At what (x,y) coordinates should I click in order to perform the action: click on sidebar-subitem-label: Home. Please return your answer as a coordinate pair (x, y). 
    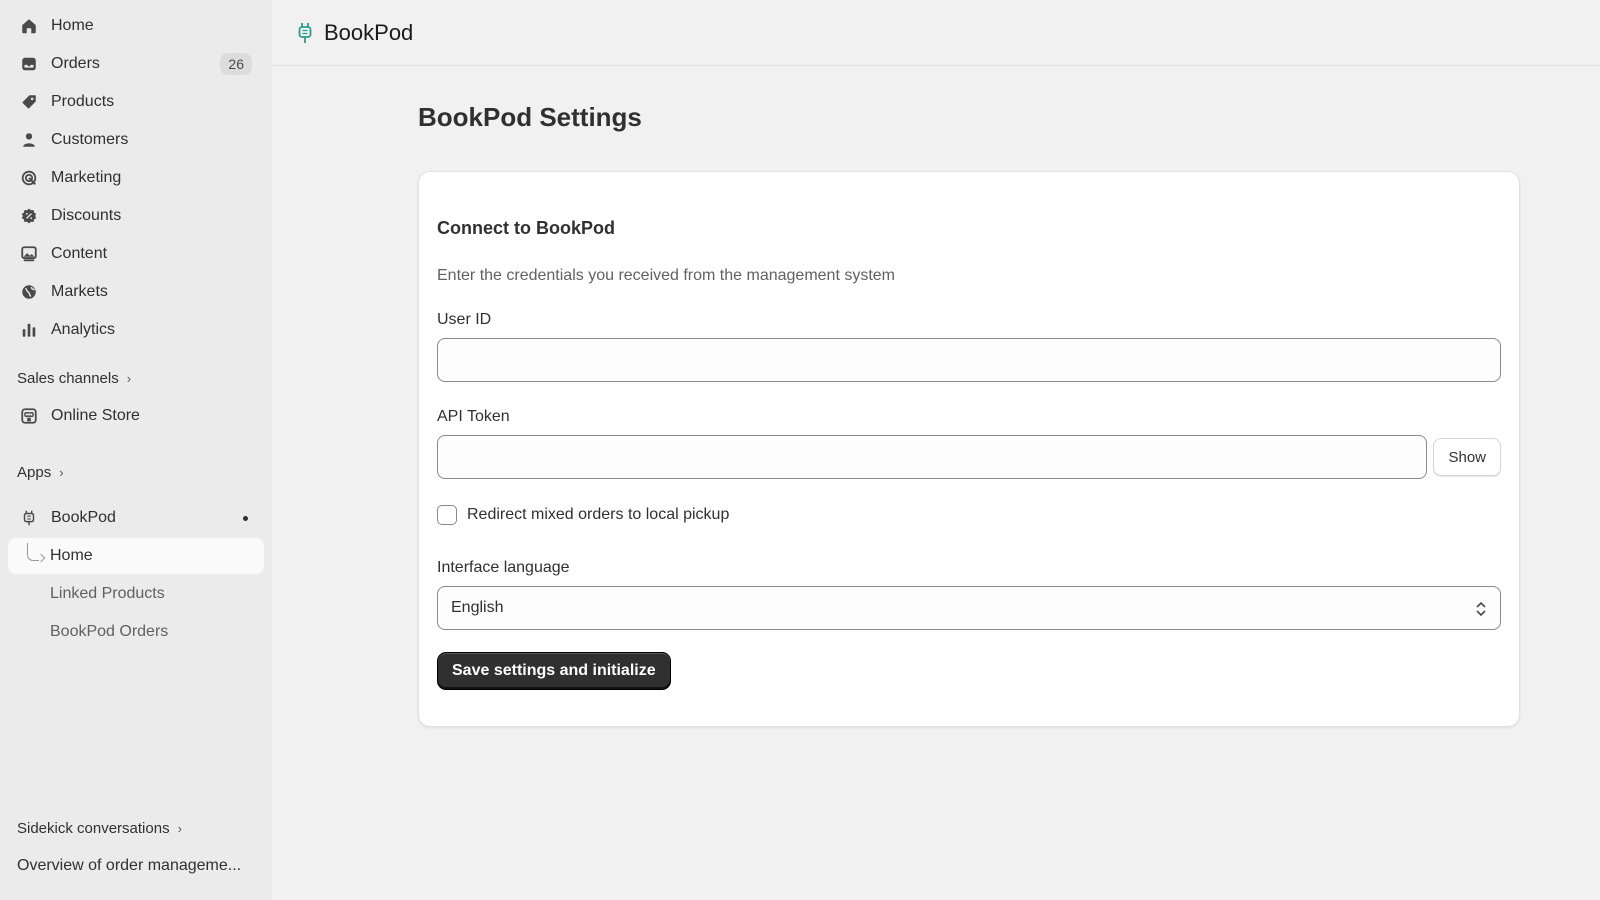
    Looking at the image, I should click on (71, 555).